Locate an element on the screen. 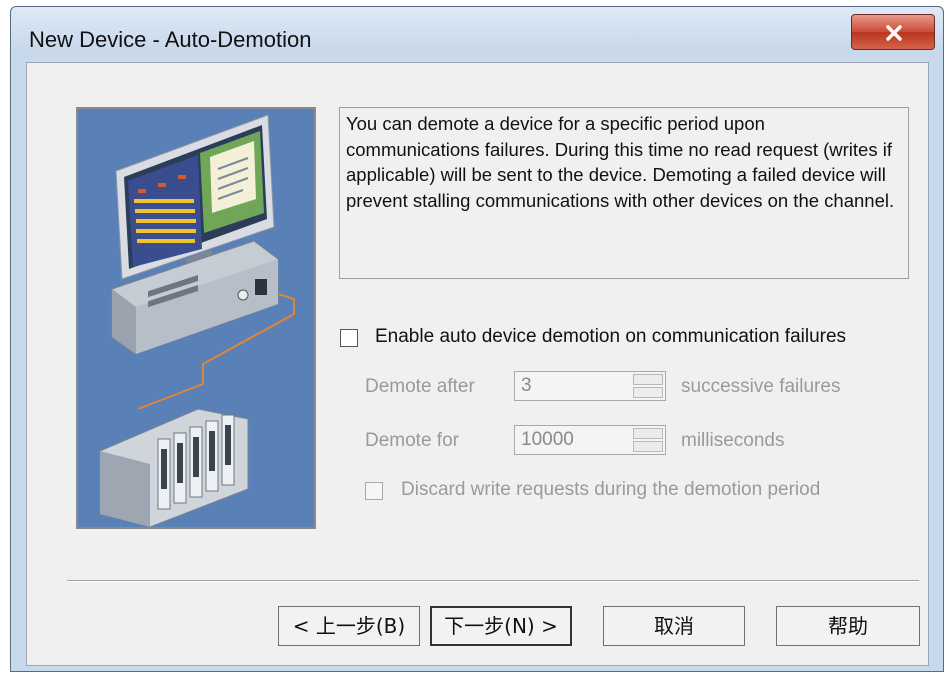  demote-after-label: Demote after is located at coordinates (420, 386).